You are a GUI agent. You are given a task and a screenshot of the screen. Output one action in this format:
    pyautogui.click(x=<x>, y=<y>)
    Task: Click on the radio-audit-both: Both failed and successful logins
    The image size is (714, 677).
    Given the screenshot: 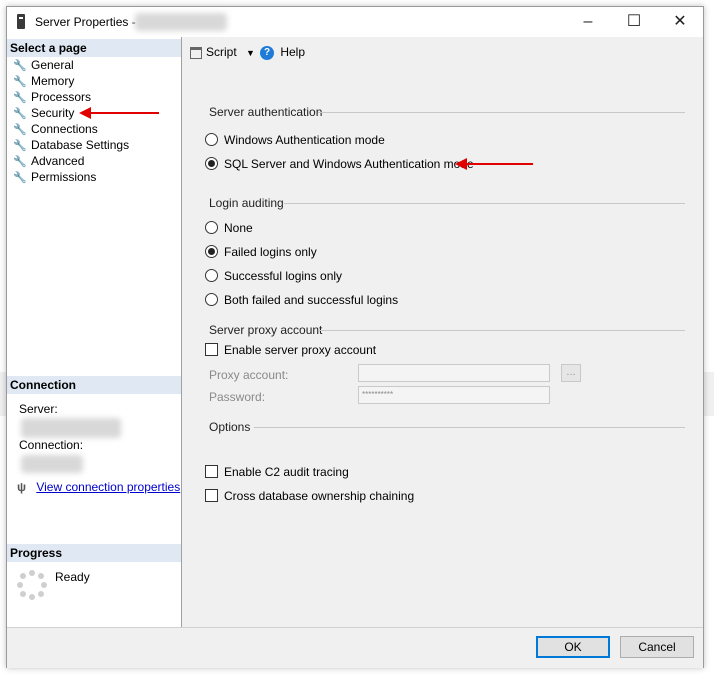 What is the action you would take?
    pyautogui.click(x=301, y=300)
    